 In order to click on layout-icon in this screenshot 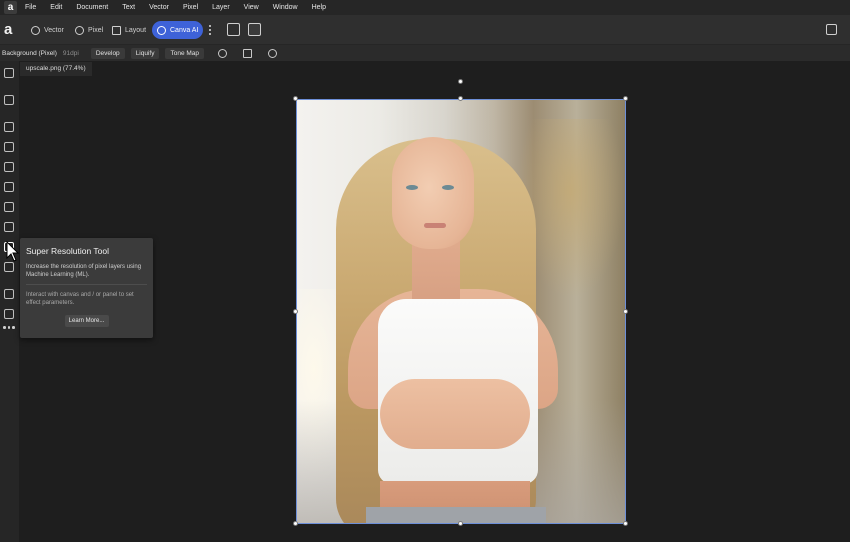, I will do `click(116, 30)`.